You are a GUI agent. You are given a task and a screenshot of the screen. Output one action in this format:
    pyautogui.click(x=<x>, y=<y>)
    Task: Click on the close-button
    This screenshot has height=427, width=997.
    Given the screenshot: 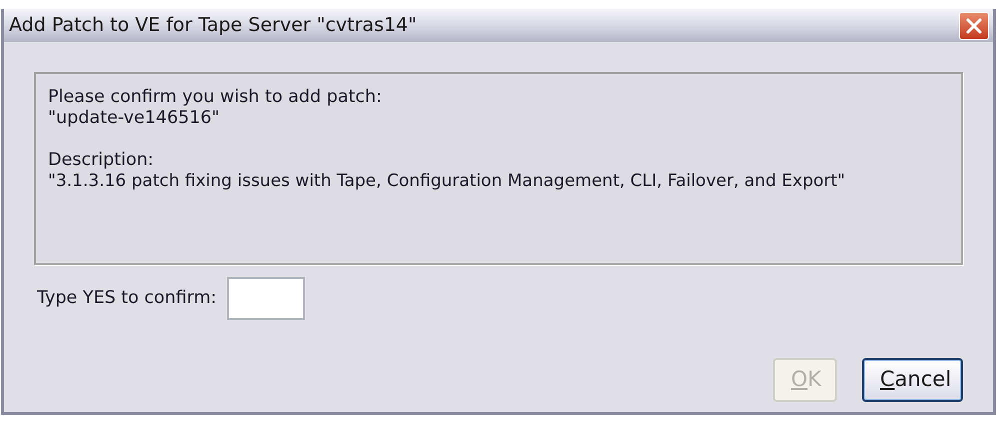 What is the action you would take?
    pyautogui.click(x=974, y=26)
    